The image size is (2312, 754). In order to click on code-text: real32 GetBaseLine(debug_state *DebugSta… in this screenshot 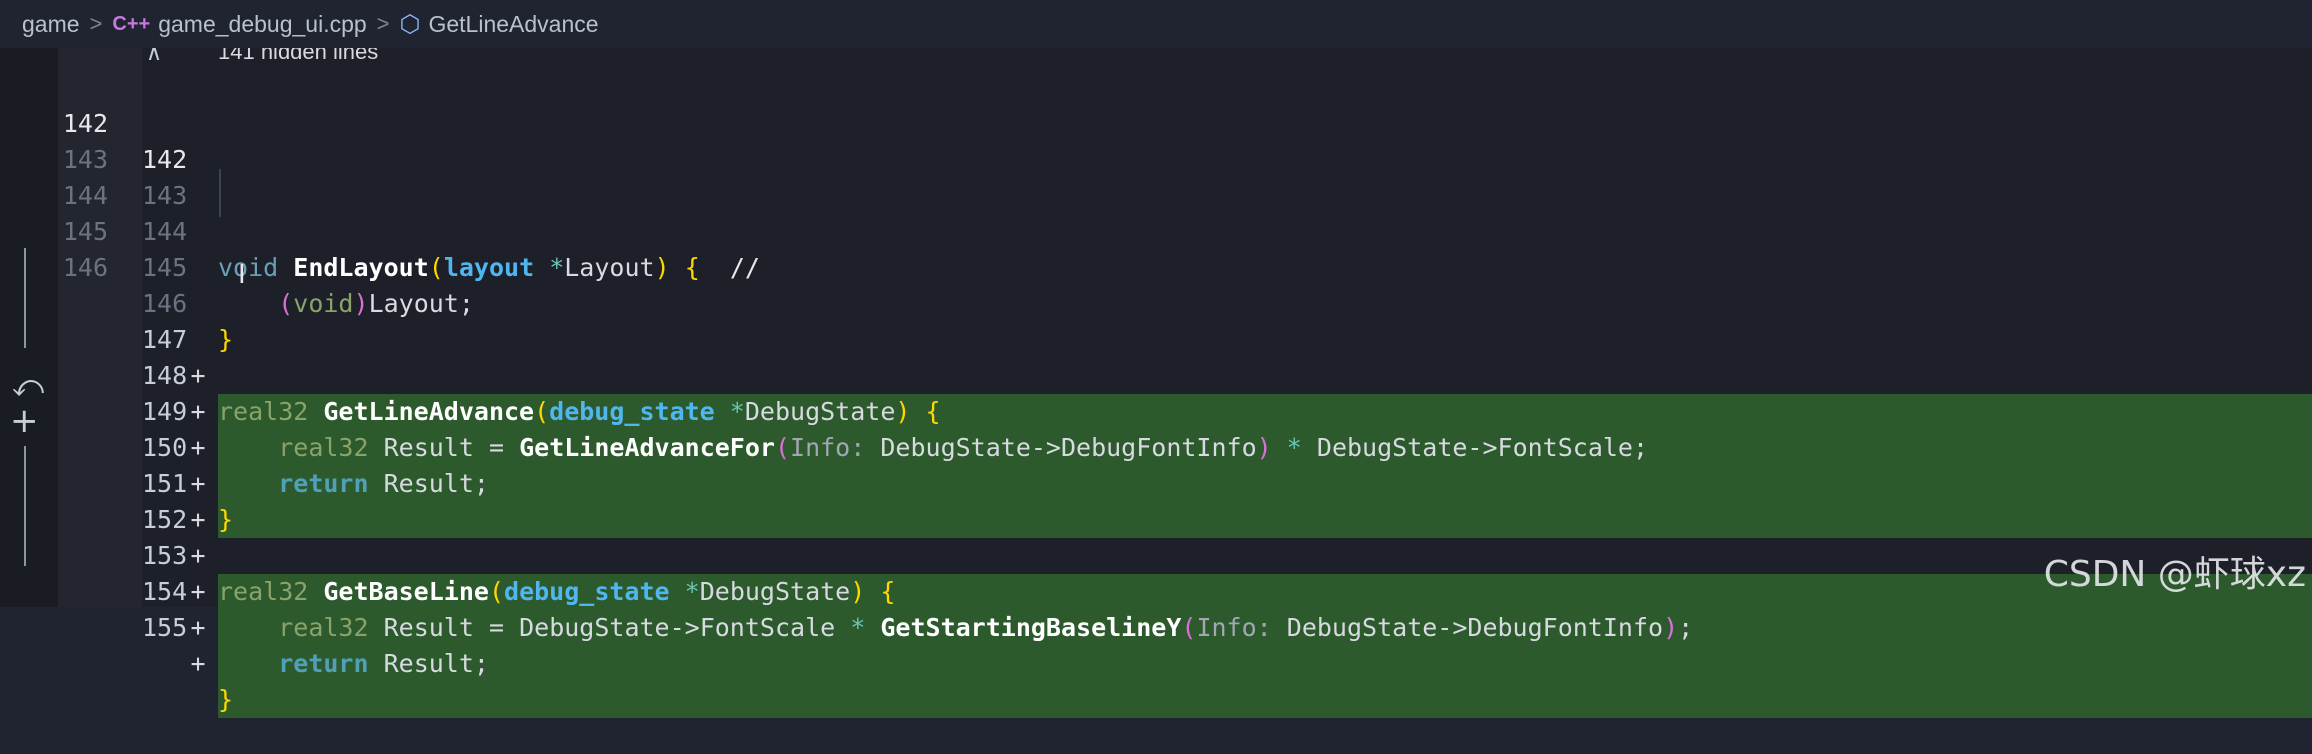, I will do `click(1265, 592)`.